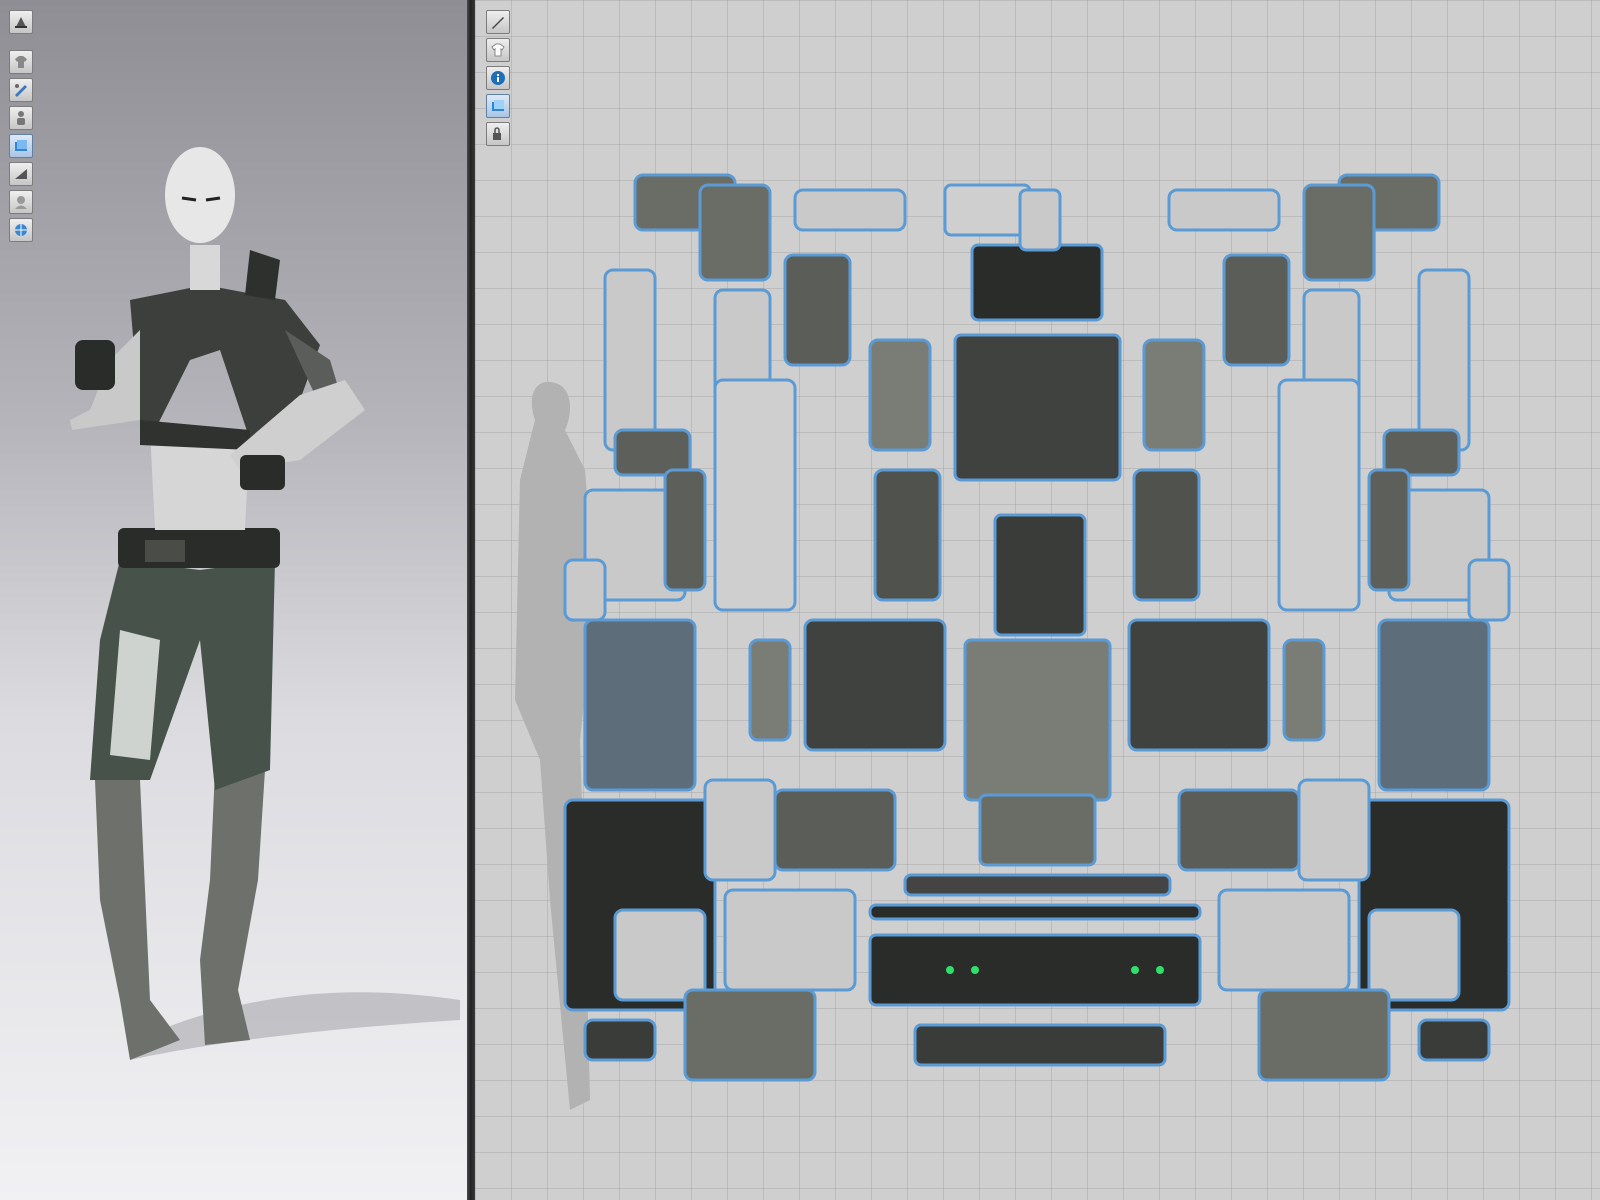 This screenshot has height=1200, width=1600. I want to click on fabric-layer-icon, so click(21, 145).